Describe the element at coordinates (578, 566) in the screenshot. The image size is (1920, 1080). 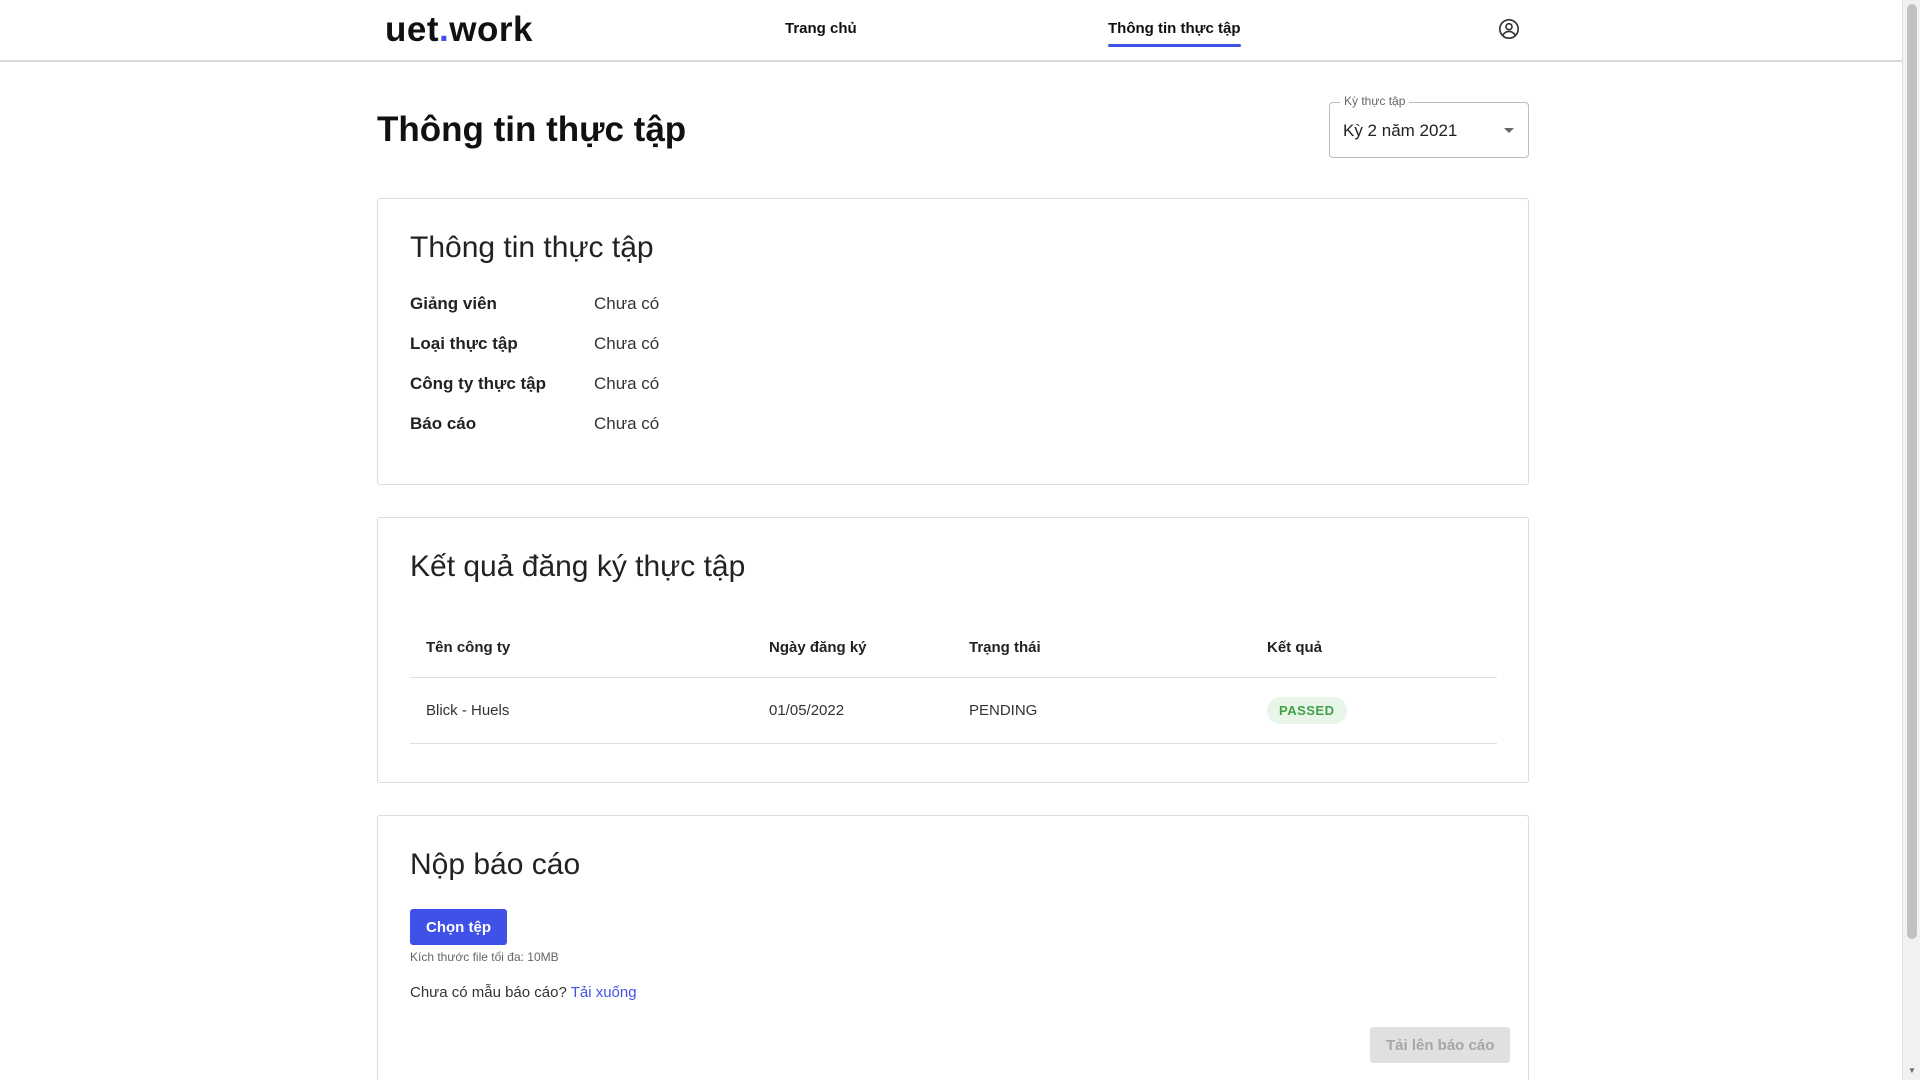
I see `registration-result-card-title: Kết quả đăng ký thực tập` at that location.